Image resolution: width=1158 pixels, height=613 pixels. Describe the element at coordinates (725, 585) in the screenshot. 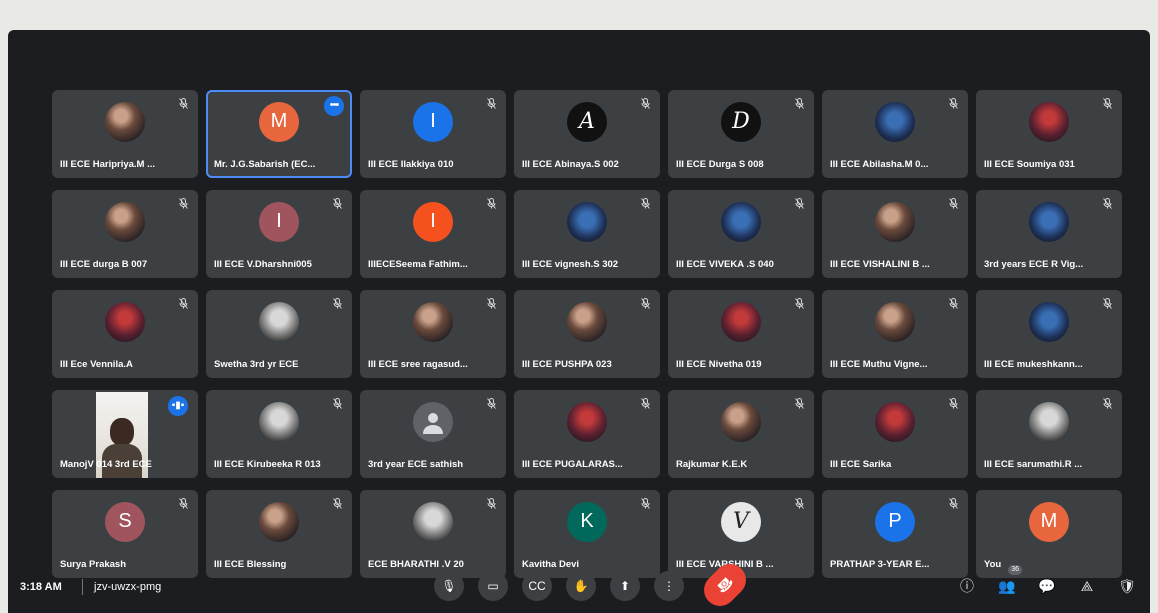

I see `end-call-icon: ☎` at that location.